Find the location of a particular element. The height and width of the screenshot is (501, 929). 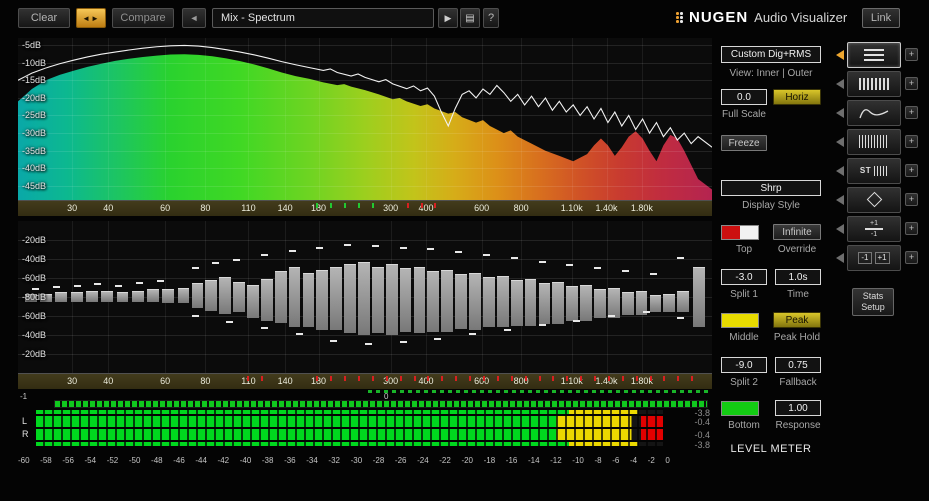

ab-swap-button: ◄► is located at coordinates (91, 18).